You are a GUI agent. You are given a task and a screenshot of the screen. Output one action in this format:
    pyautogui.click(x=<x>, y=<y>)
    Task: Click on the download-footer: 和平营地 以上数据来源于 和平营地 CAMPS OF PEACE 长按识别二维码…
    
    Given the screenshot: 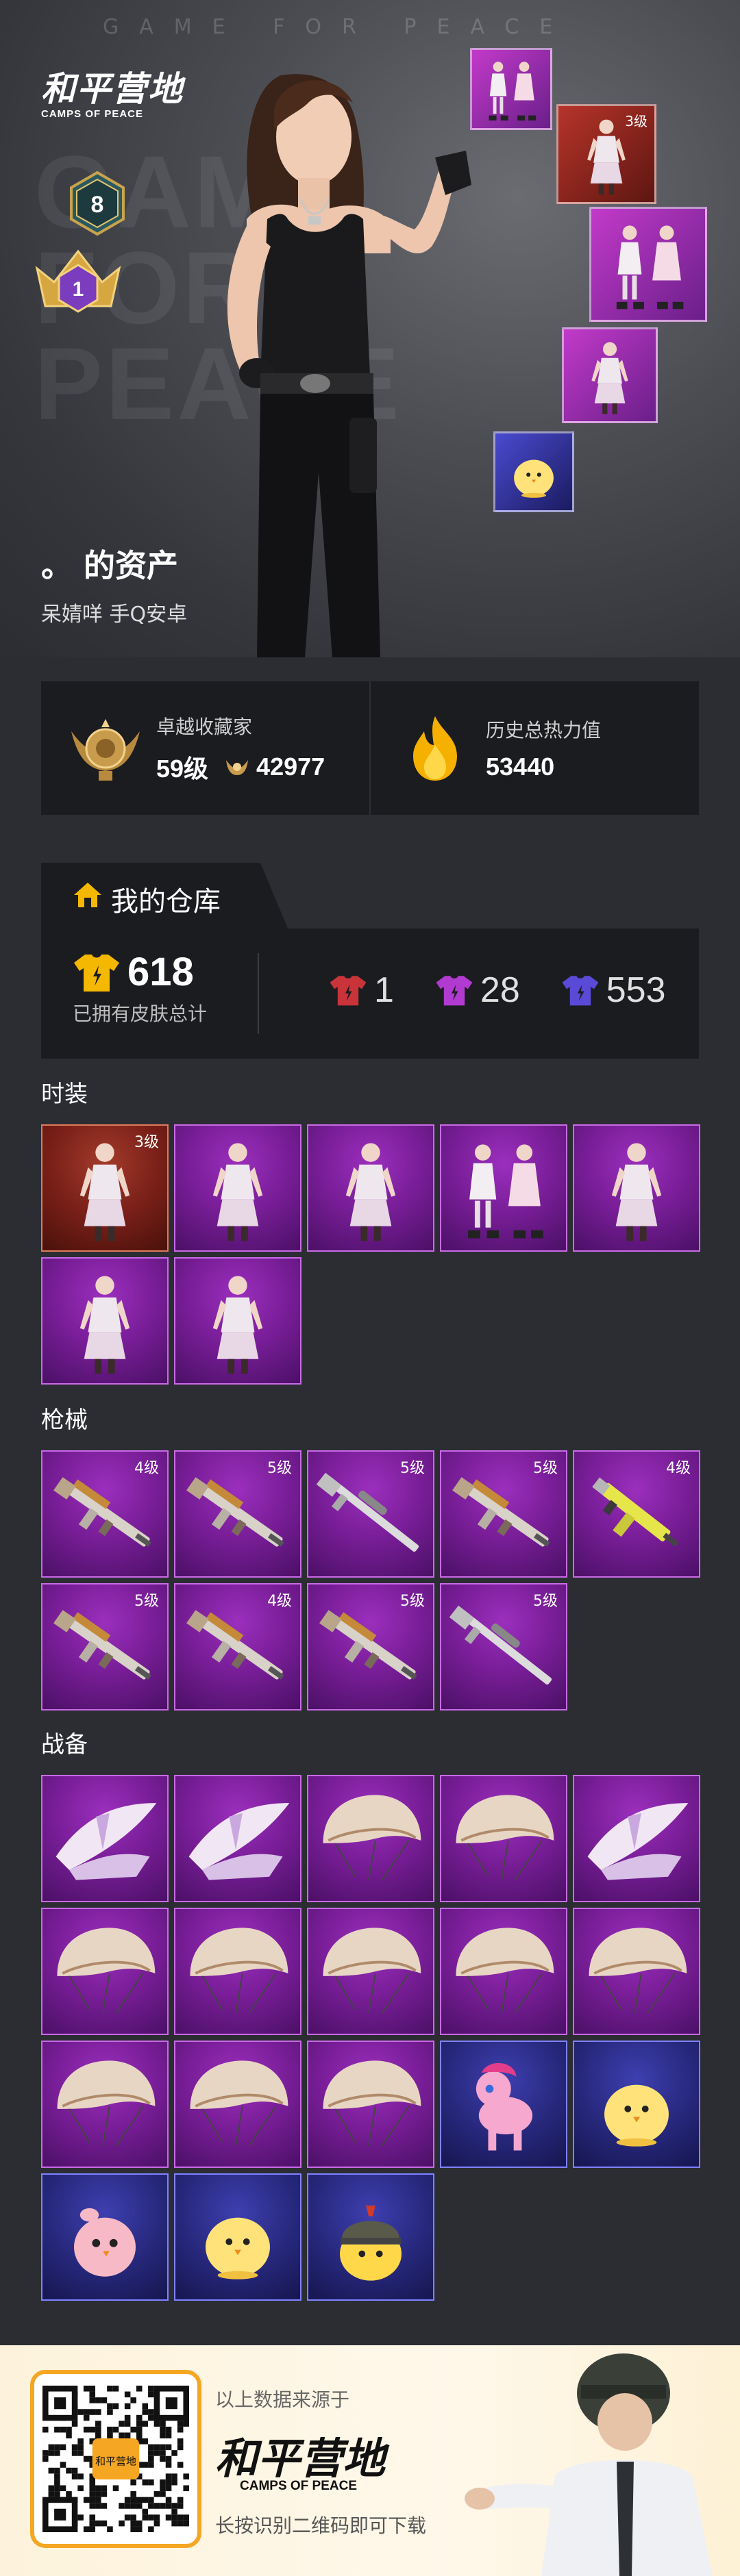 What is the action you would take?
    pyautogui.click(x=370, y=2460)
    